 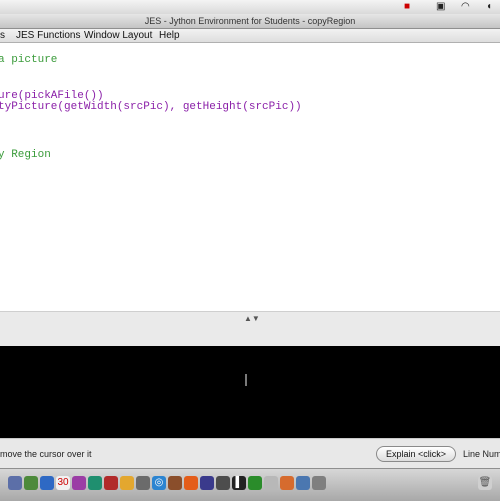 I want to click on dock: 30 ◎ ▌ 🗑, so click(x=250, y=484).